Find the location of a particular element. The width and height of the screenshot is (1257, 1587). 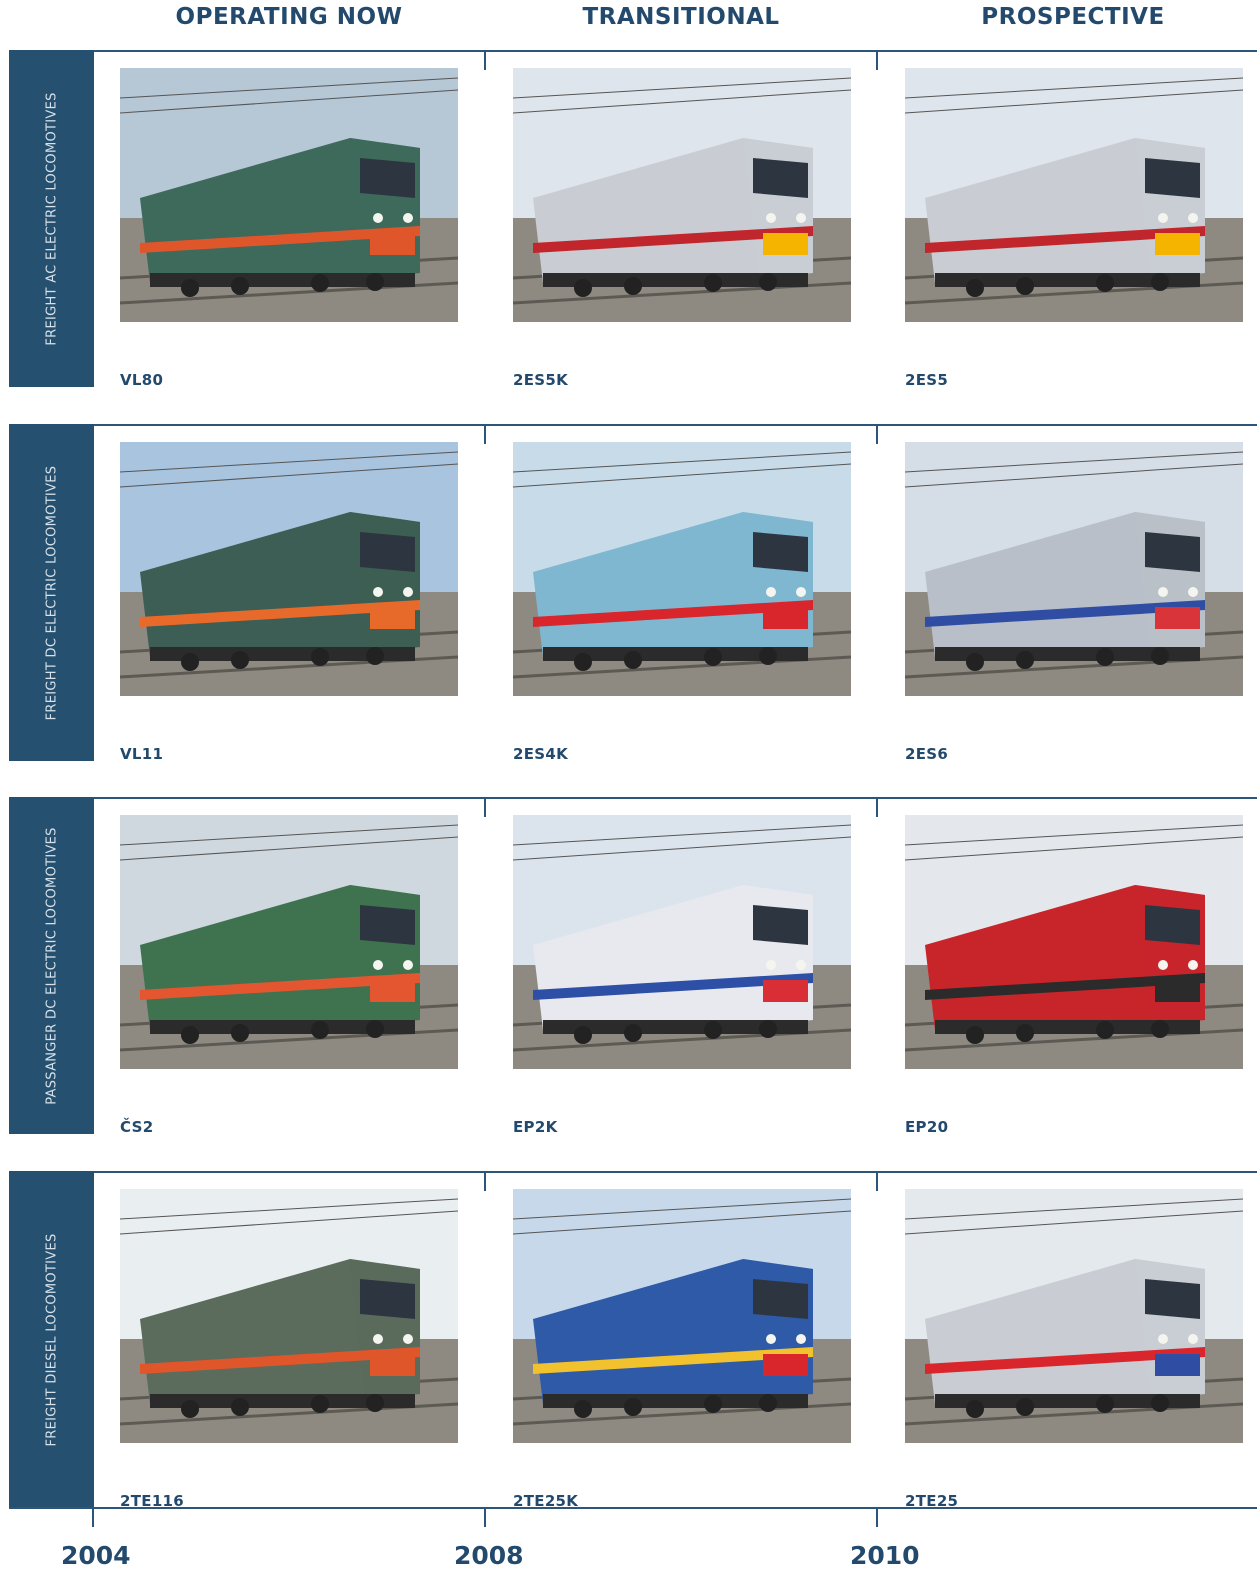

row-category-label: PASSANGER DC ELECTRIC LOCOMOTIVES is located at coordinates (51, 965).